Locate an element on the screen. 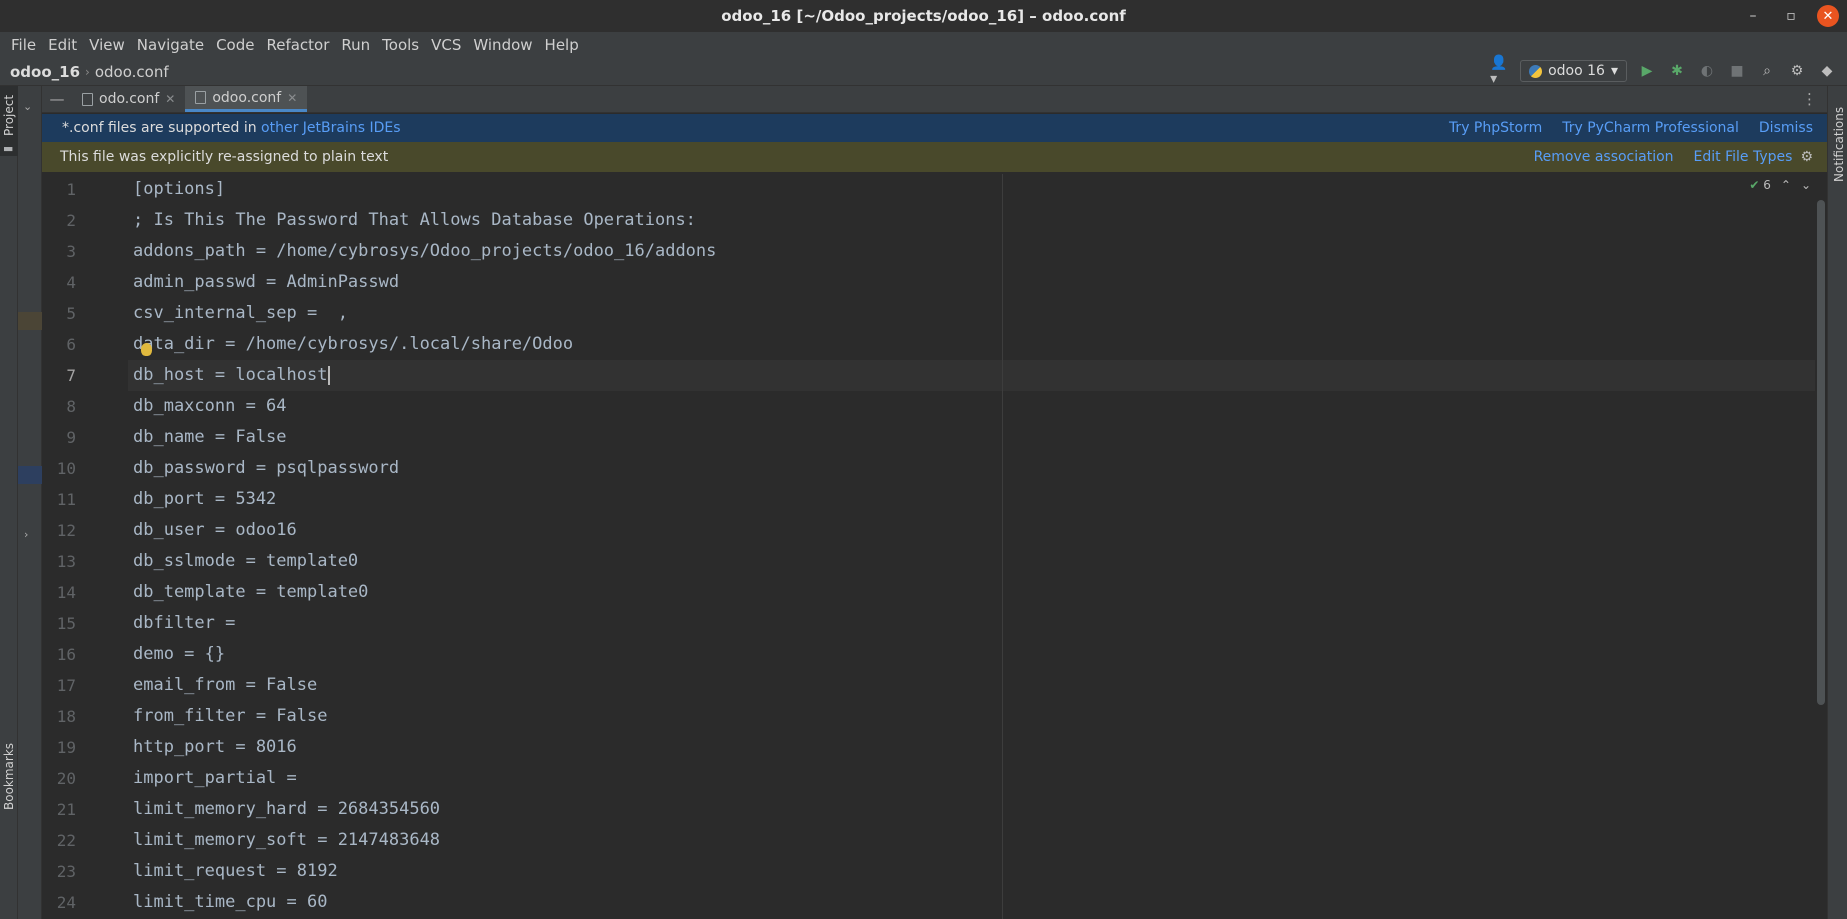  tab-odo-conf: odo.conf ✕ is located at coordinates (128, 99).